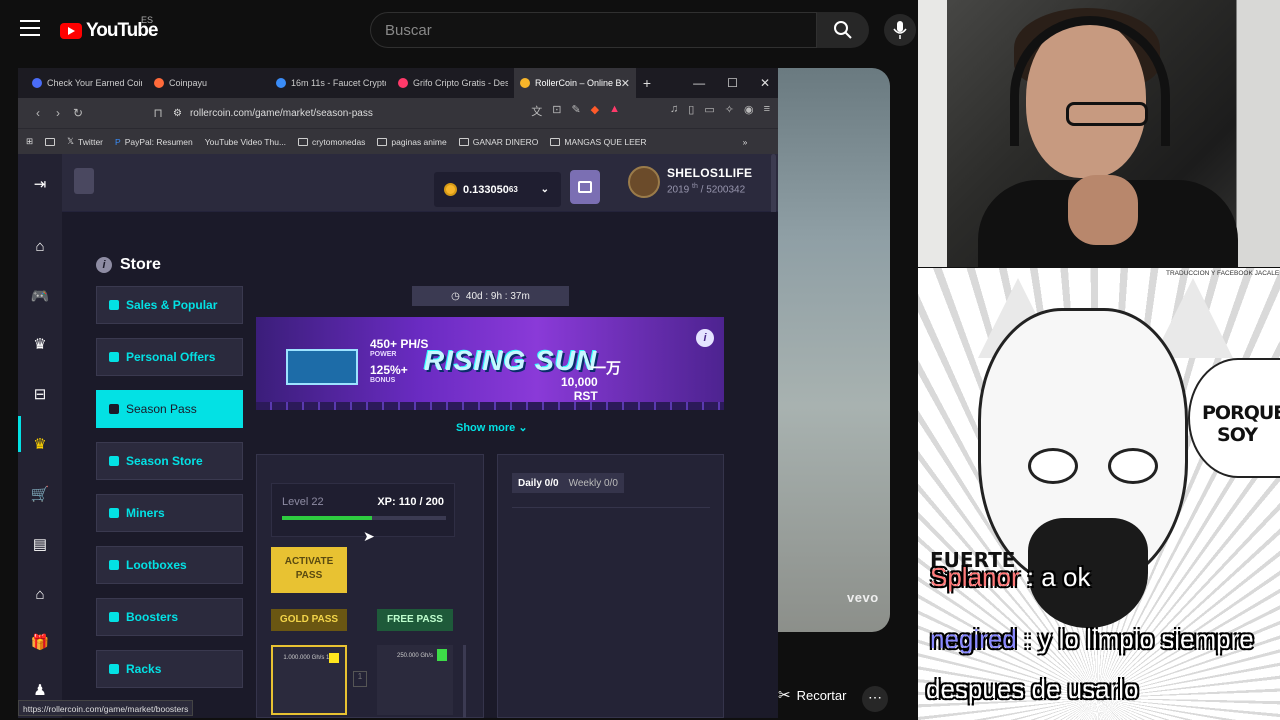 The height and width of the screenshot is (720, 1280). Describe the element at coordinates (40, 394) in the screenshot. I see `shop-icon: ⊟` at that location.